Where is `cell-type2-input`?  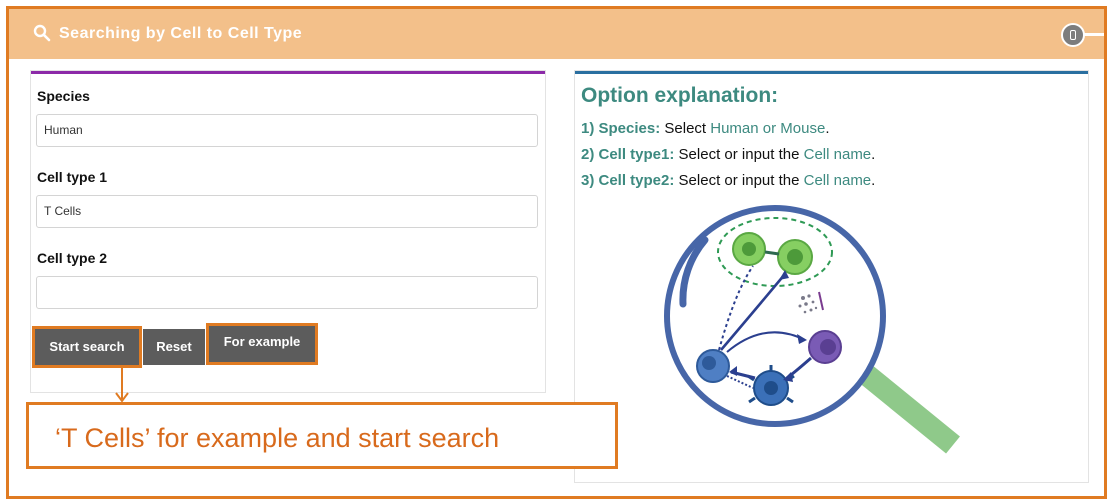
cell-type2-input is located at coordinates (287, 292).